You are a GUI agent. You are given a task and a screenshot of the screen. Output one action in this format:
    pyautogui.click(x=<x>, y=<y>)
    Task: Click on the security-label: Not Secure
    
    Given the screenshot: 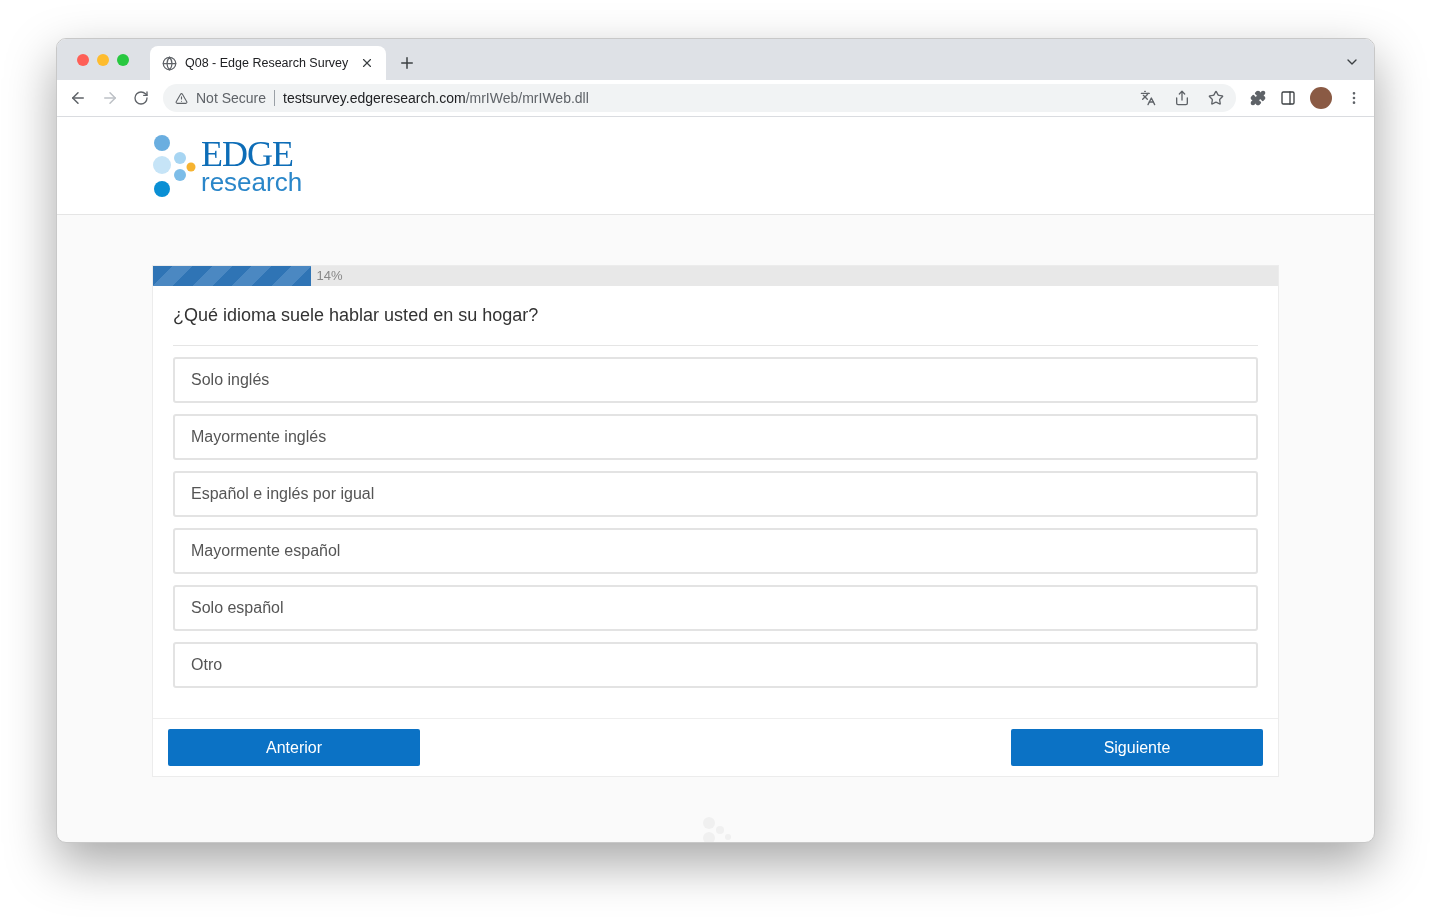 What is the action you would take?
    pyautogui.click(x=231, y=98)
    